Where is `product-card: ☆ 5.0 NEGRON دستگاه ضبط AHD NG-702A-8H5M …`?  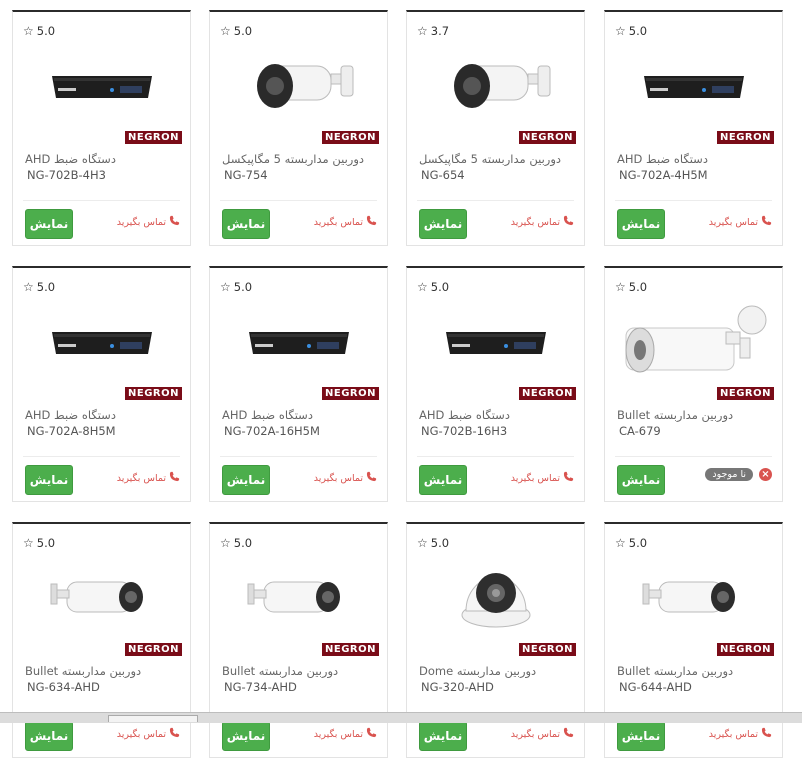
product-card: ☆ 5.0 NEGRON دستگاه ضبط AHD NG-702A-8H5M … is located at coordinates (101, 384).